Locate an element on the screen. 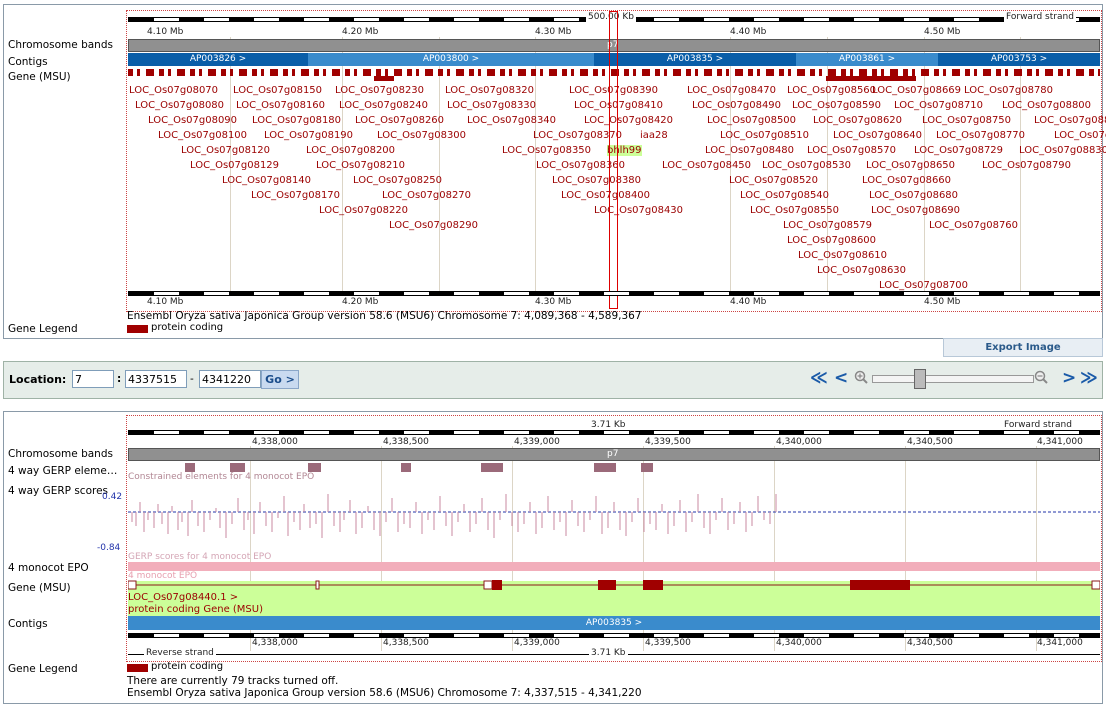 This screenshot has height=704, width=1106. gene-label: LOC_Os07g08810 is located at coordinates (1070, 120).